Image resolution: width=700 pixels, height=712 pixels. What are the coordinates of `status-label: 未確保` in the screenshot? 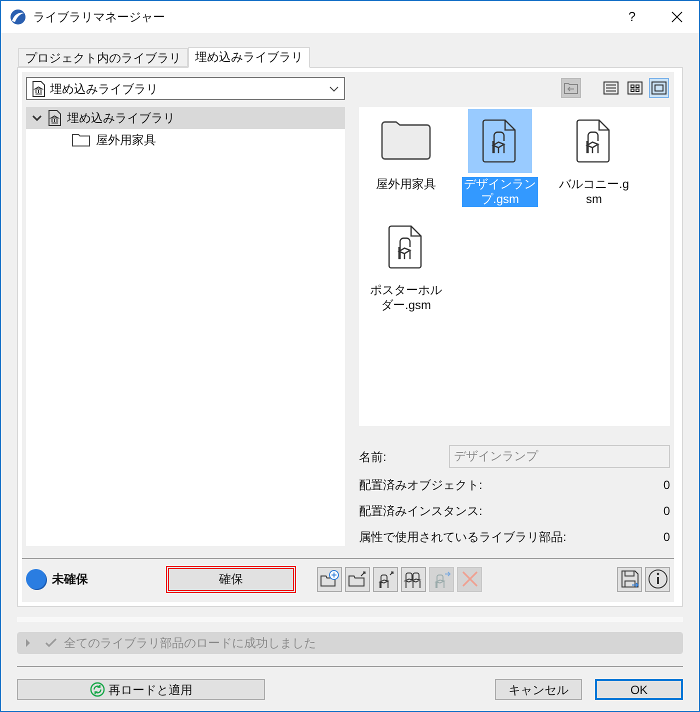 It's located at (70, 579).